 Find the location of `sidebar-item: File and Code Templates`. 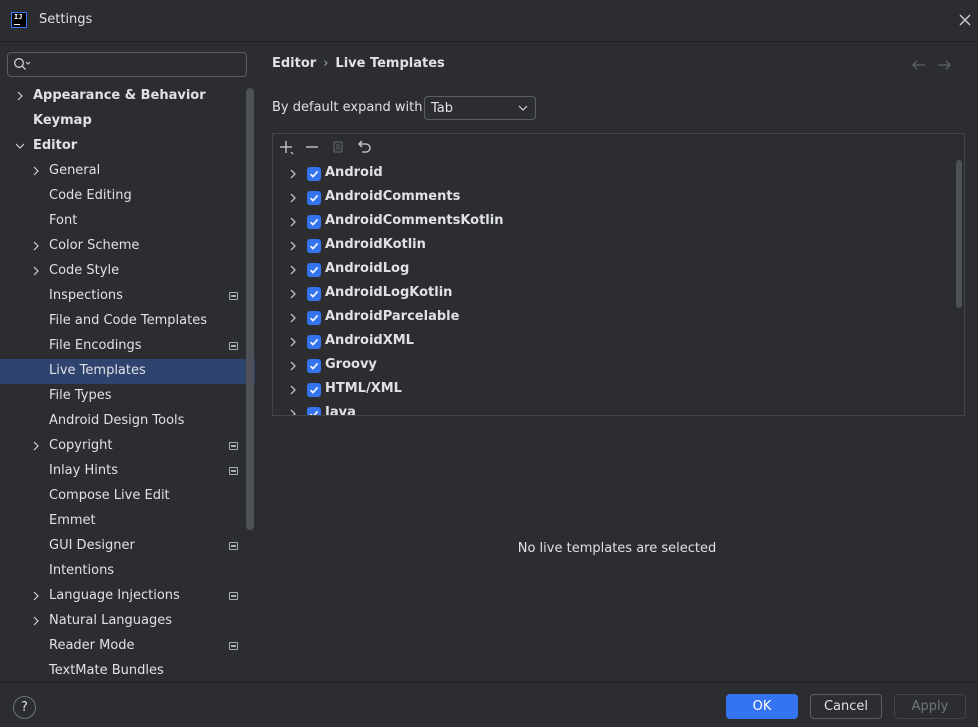

sidebar-item: File and Code Templates is located at coordinates (127, 321).